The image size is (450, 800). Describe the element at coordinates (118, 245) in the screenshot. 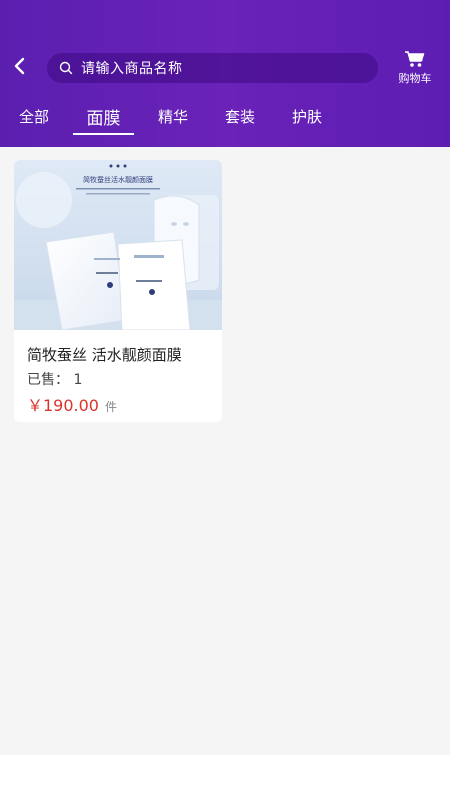

I see `product-image: 简牧蚕丝活水靓颜面膜` at that location.